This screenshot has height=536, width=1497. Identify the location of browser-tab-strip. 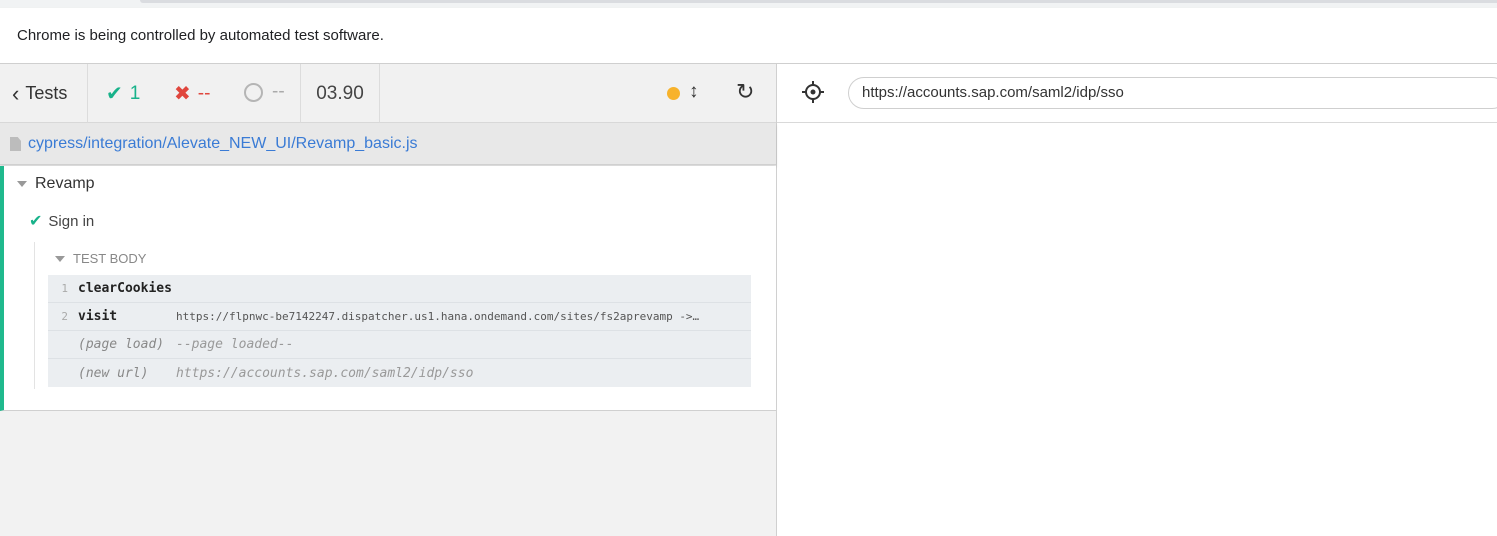
(748, 4).